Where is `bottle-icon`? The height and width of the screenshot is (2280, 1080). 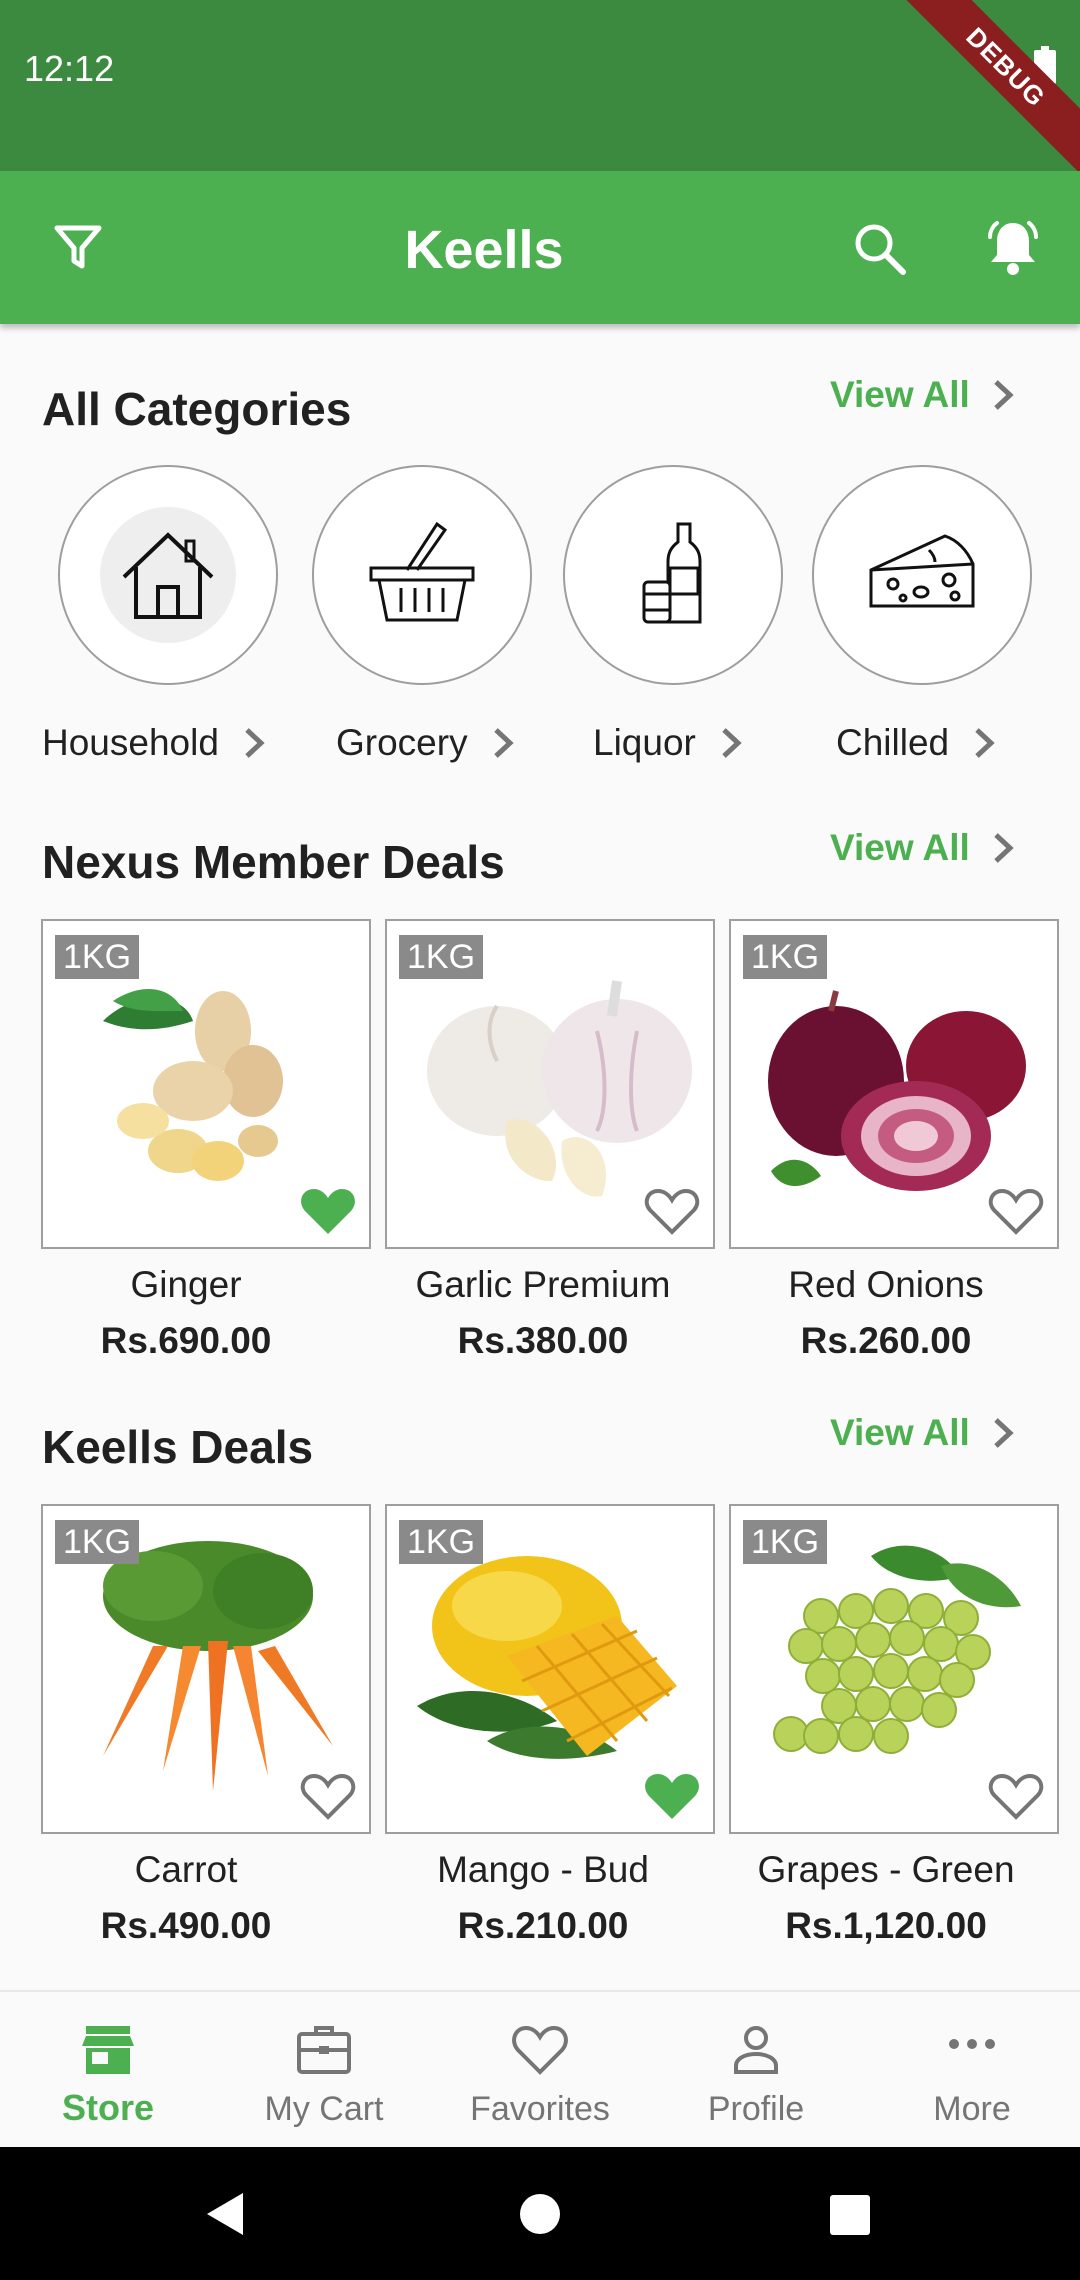
bottle-icon is located at coordinates (672, 573).